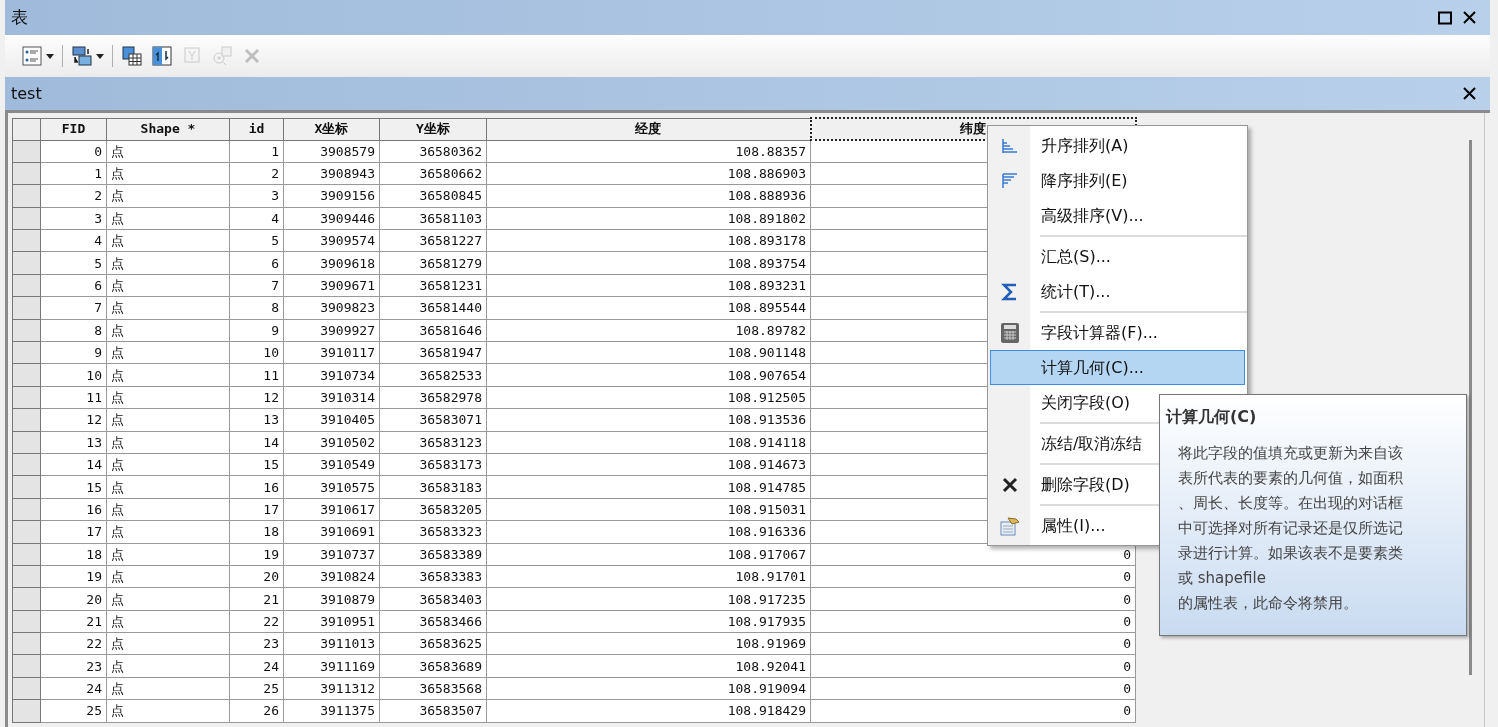 Image resolution: width=1498 pixels, height=727 pixels. Describe the element at coordinates (27, 93) in the screenshot. I see `table-title: test` at that location.